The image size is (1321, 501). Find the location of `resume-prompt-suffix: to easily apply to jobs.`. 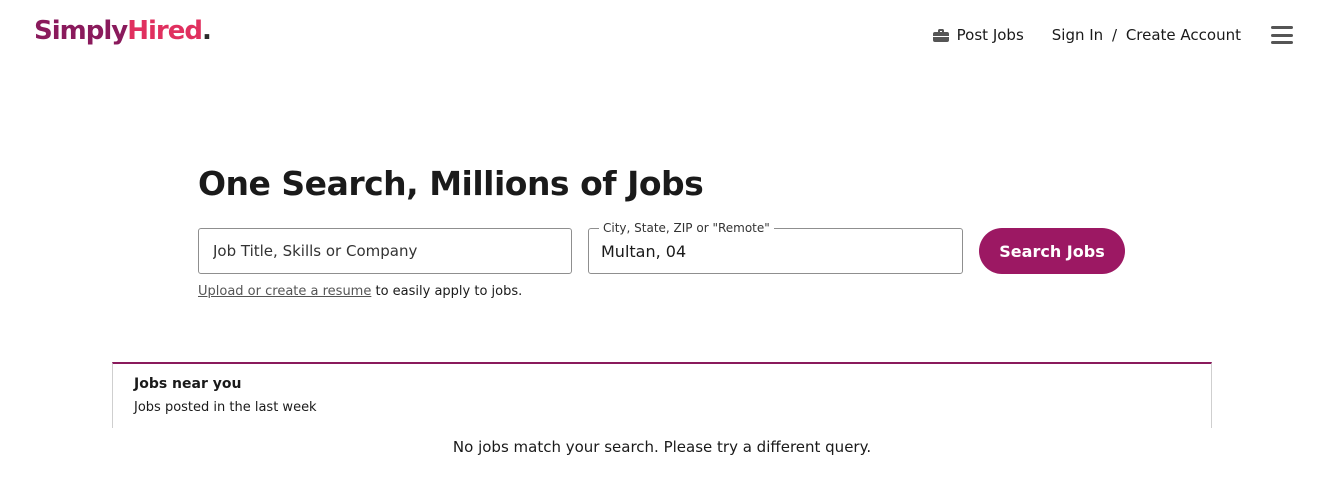

resume-prompt-suffix: to easily apply to jobs. is located at coordinates (447, 291).